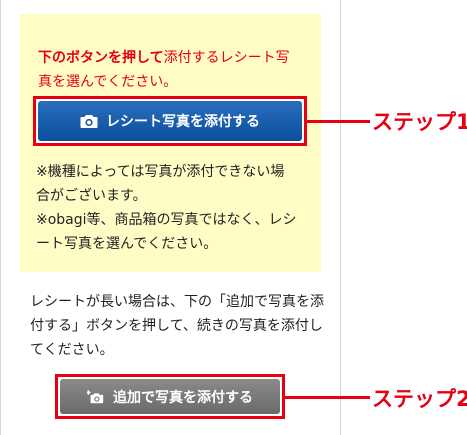 This screenshot has height=435, width=467. Describe the element at coordinates (172, 70) in the screenshot. I see `upload-instruction: 下のボタンを押して添付するレシート写 真を選んでください。` at that location.